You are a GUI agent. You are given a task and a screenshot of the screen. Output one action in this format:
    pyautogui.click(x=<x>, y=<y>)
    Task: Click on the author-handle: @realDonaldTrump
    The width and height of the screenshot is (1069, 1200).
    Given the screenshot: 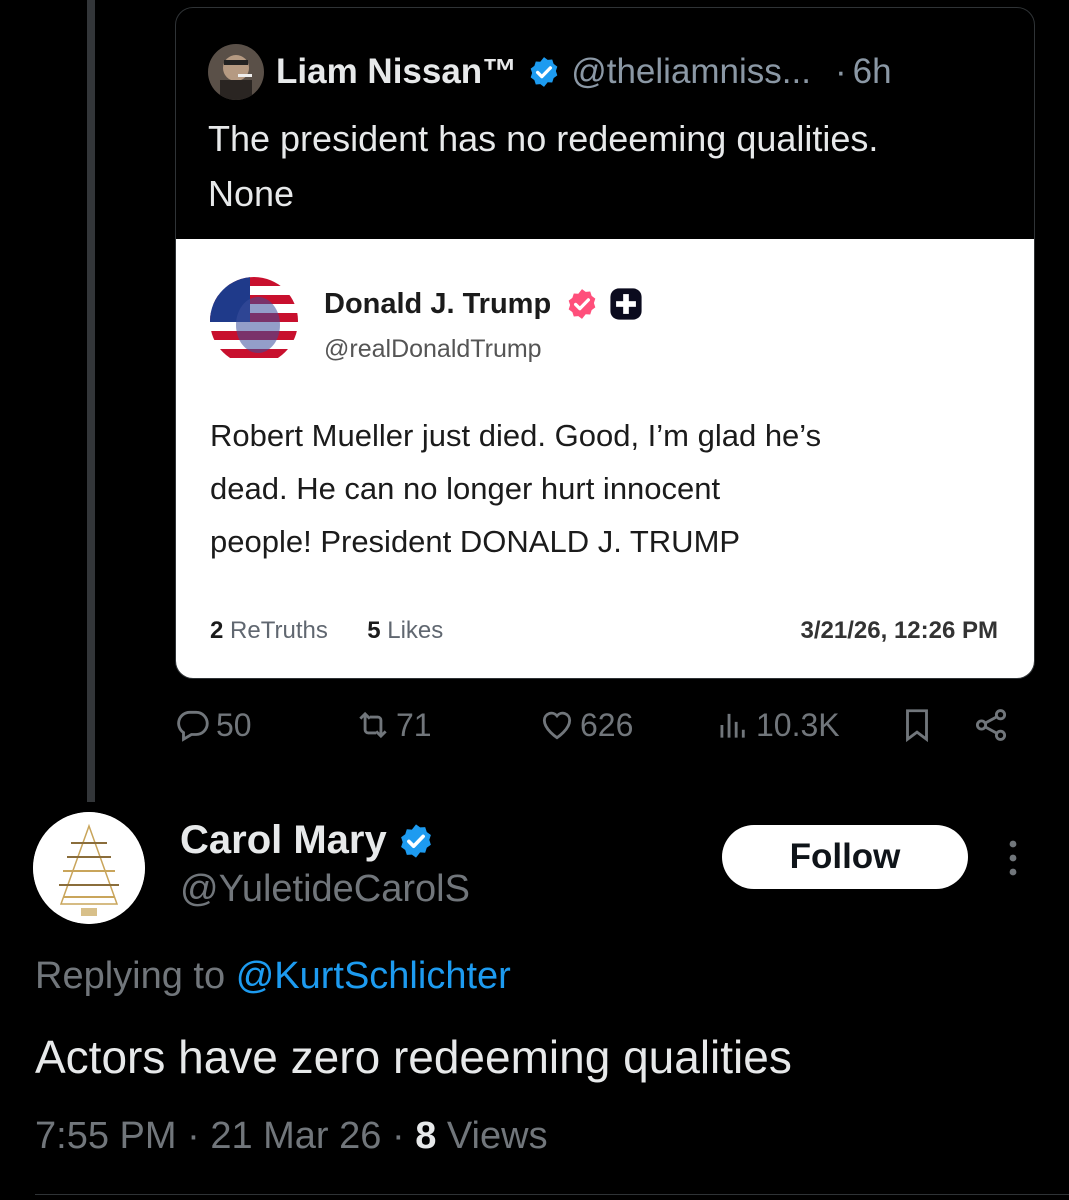 What is the action you would take?
    pyautogui.click(x=433, y=349)
    